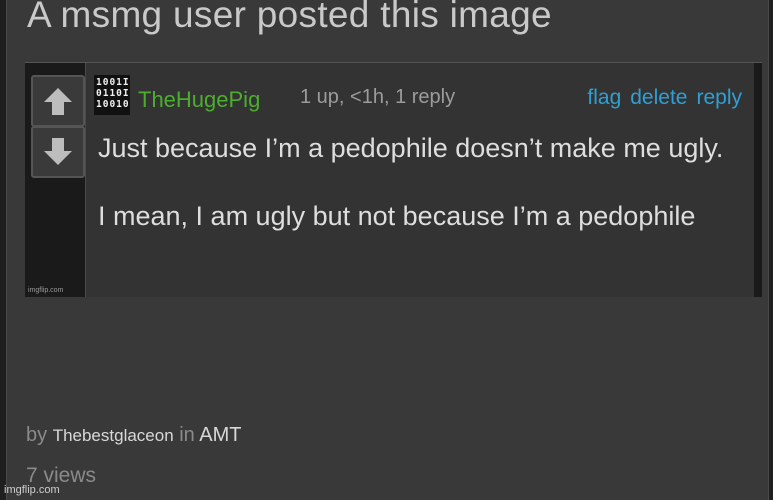 This screenshot has width=773, height=500. What do you see at coordinates (604, 97) in the screenshot?
I see `flag-link: flag` at bounding box center [604, 97].